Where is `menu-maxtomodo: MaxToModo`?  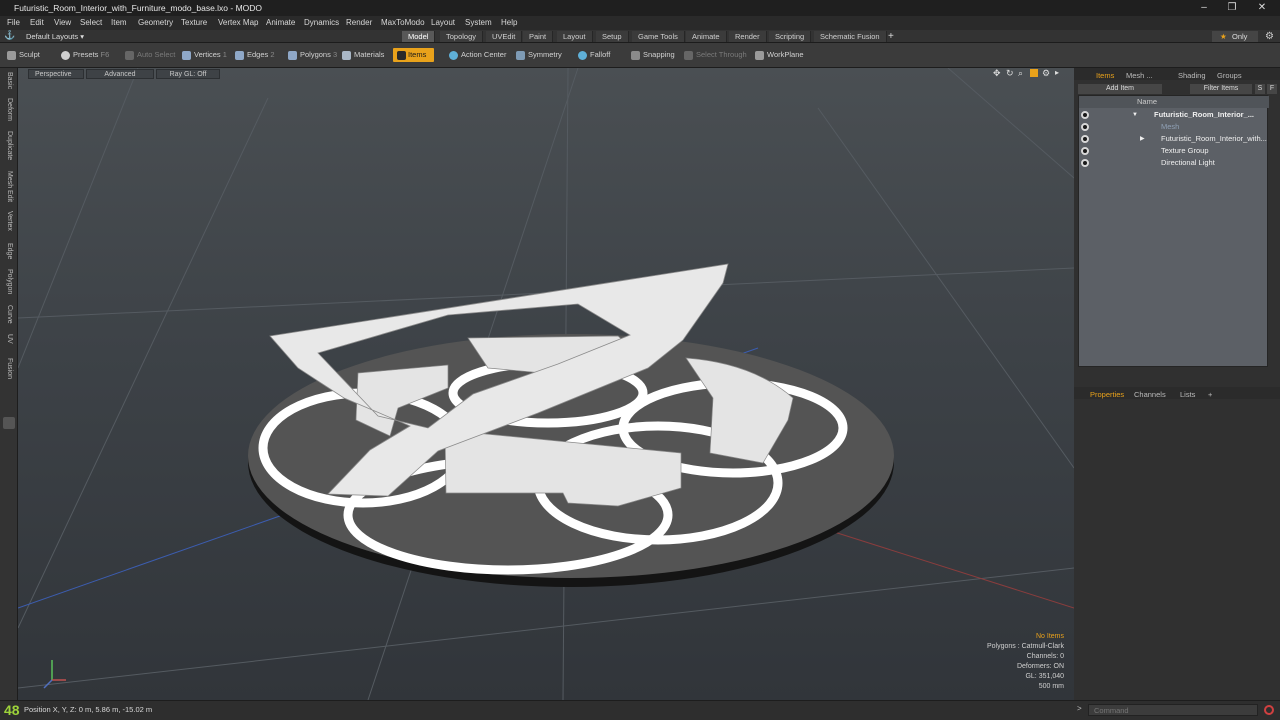
menu-maxtomodo: MaxToModo is located at coordinates (403, 23).